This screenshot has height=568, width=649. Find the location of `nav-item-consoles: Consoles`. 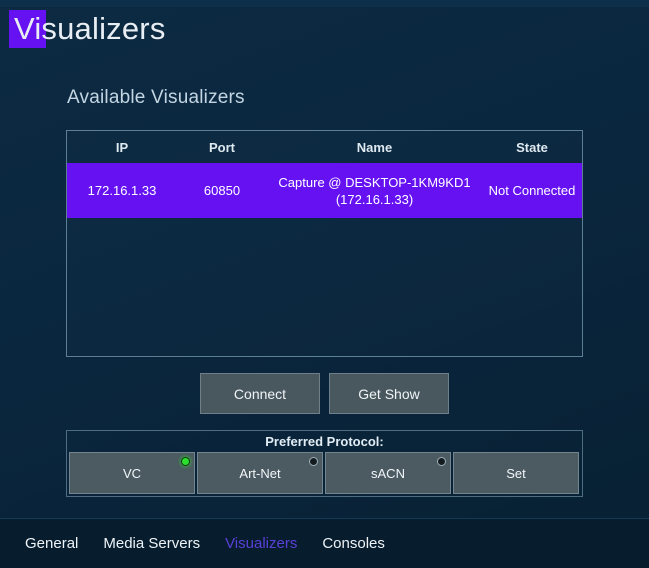

nav-item-consoles: Consoles is located at coordinates (353, 543).